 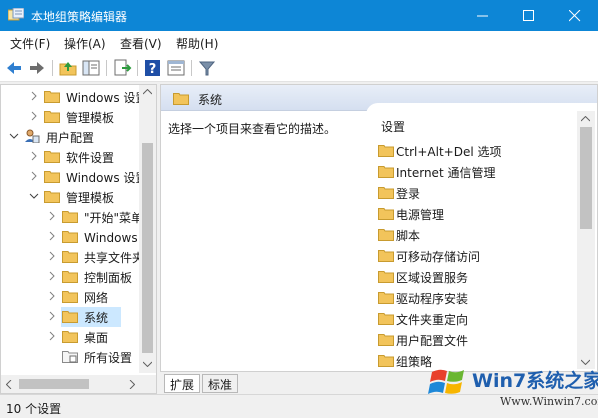 I want to click on watermark-url: Www.Winwin7.com, so click(x=549, y=401).